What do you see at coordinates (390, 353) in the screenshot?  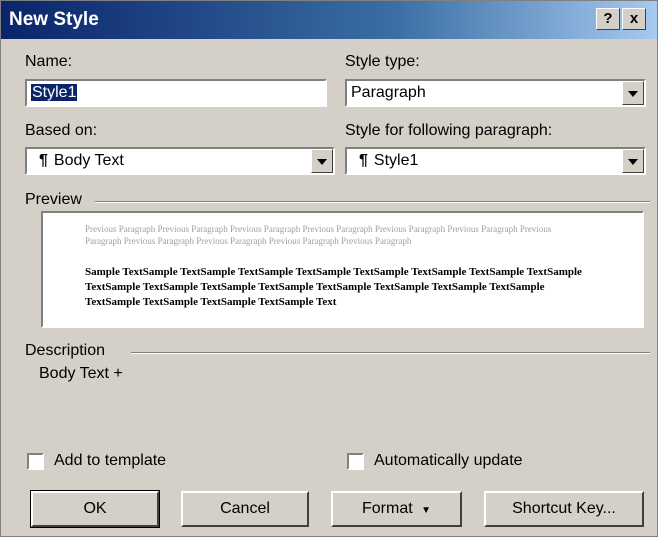 I see `description-group-divider` at bounding box center [390, 353].